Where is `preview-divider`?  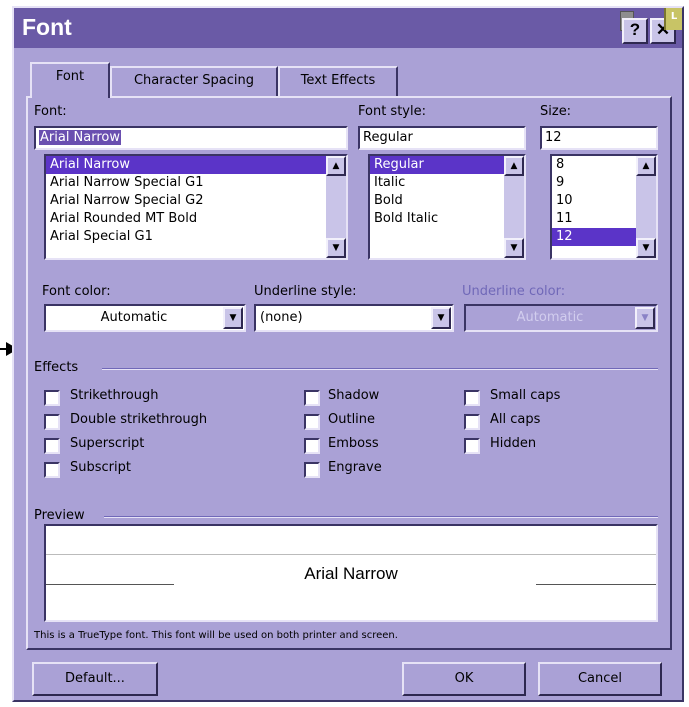 preview-divider is located at coordinates (381, 517).